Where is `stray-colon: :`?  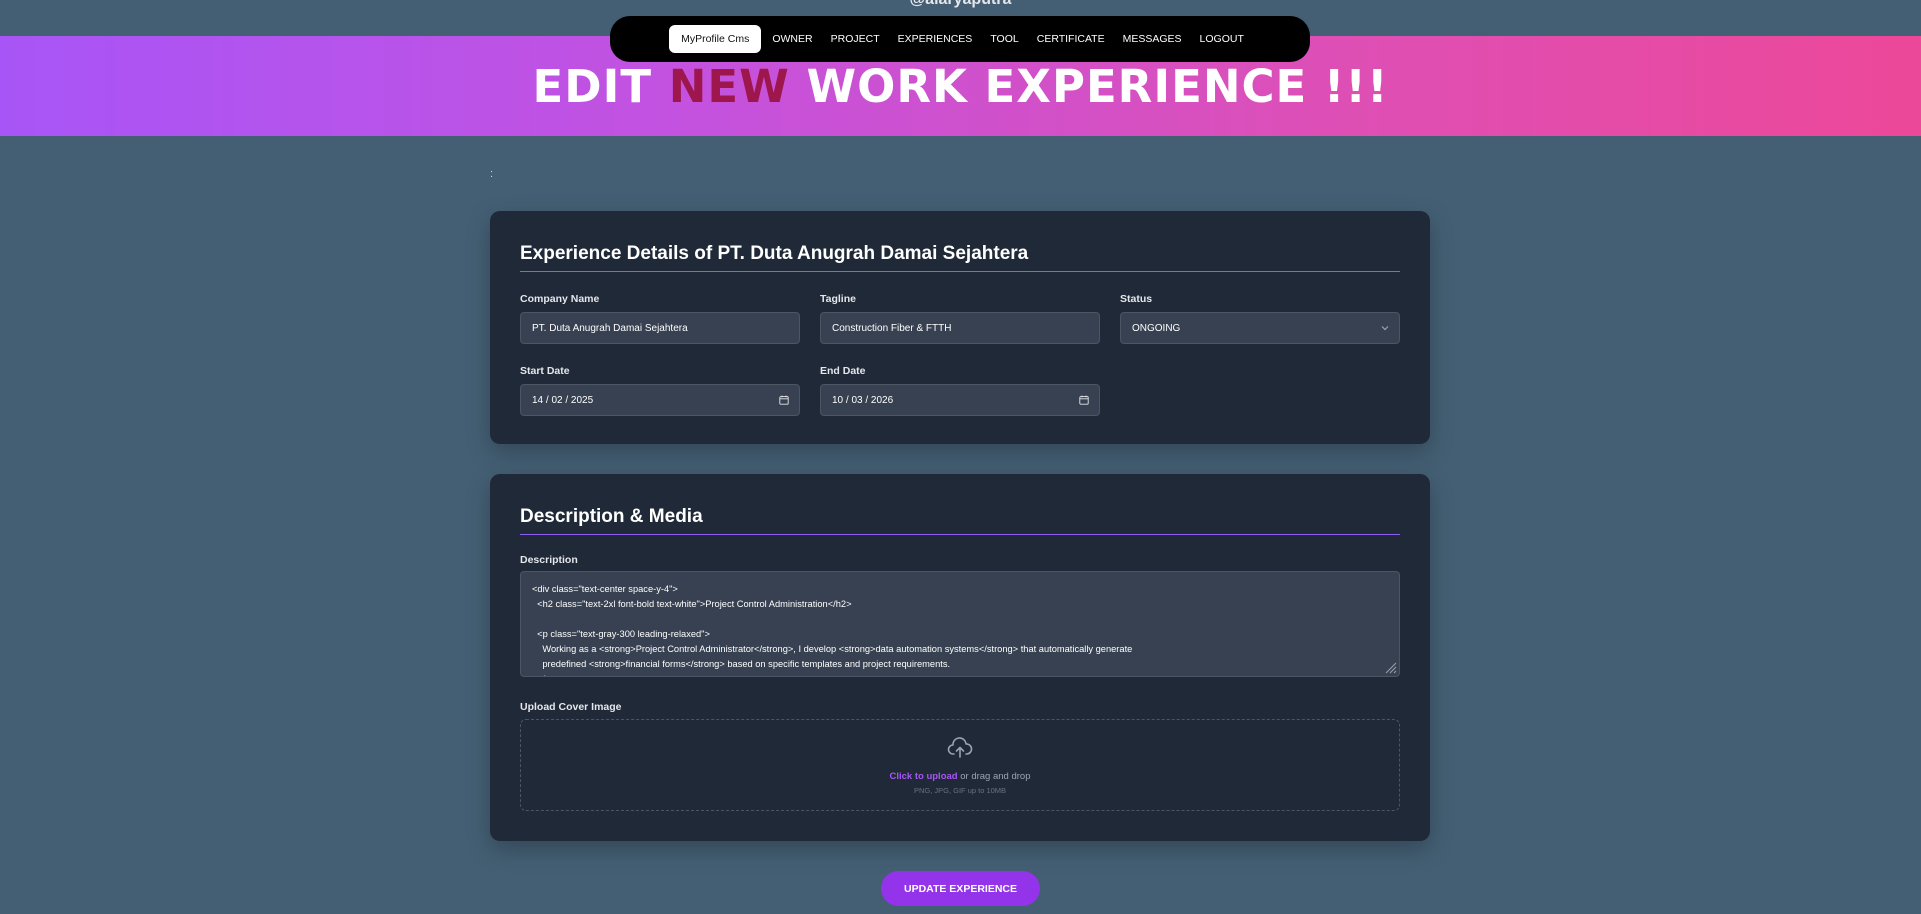
stray-colon: : is located at coordinates (492, 174).